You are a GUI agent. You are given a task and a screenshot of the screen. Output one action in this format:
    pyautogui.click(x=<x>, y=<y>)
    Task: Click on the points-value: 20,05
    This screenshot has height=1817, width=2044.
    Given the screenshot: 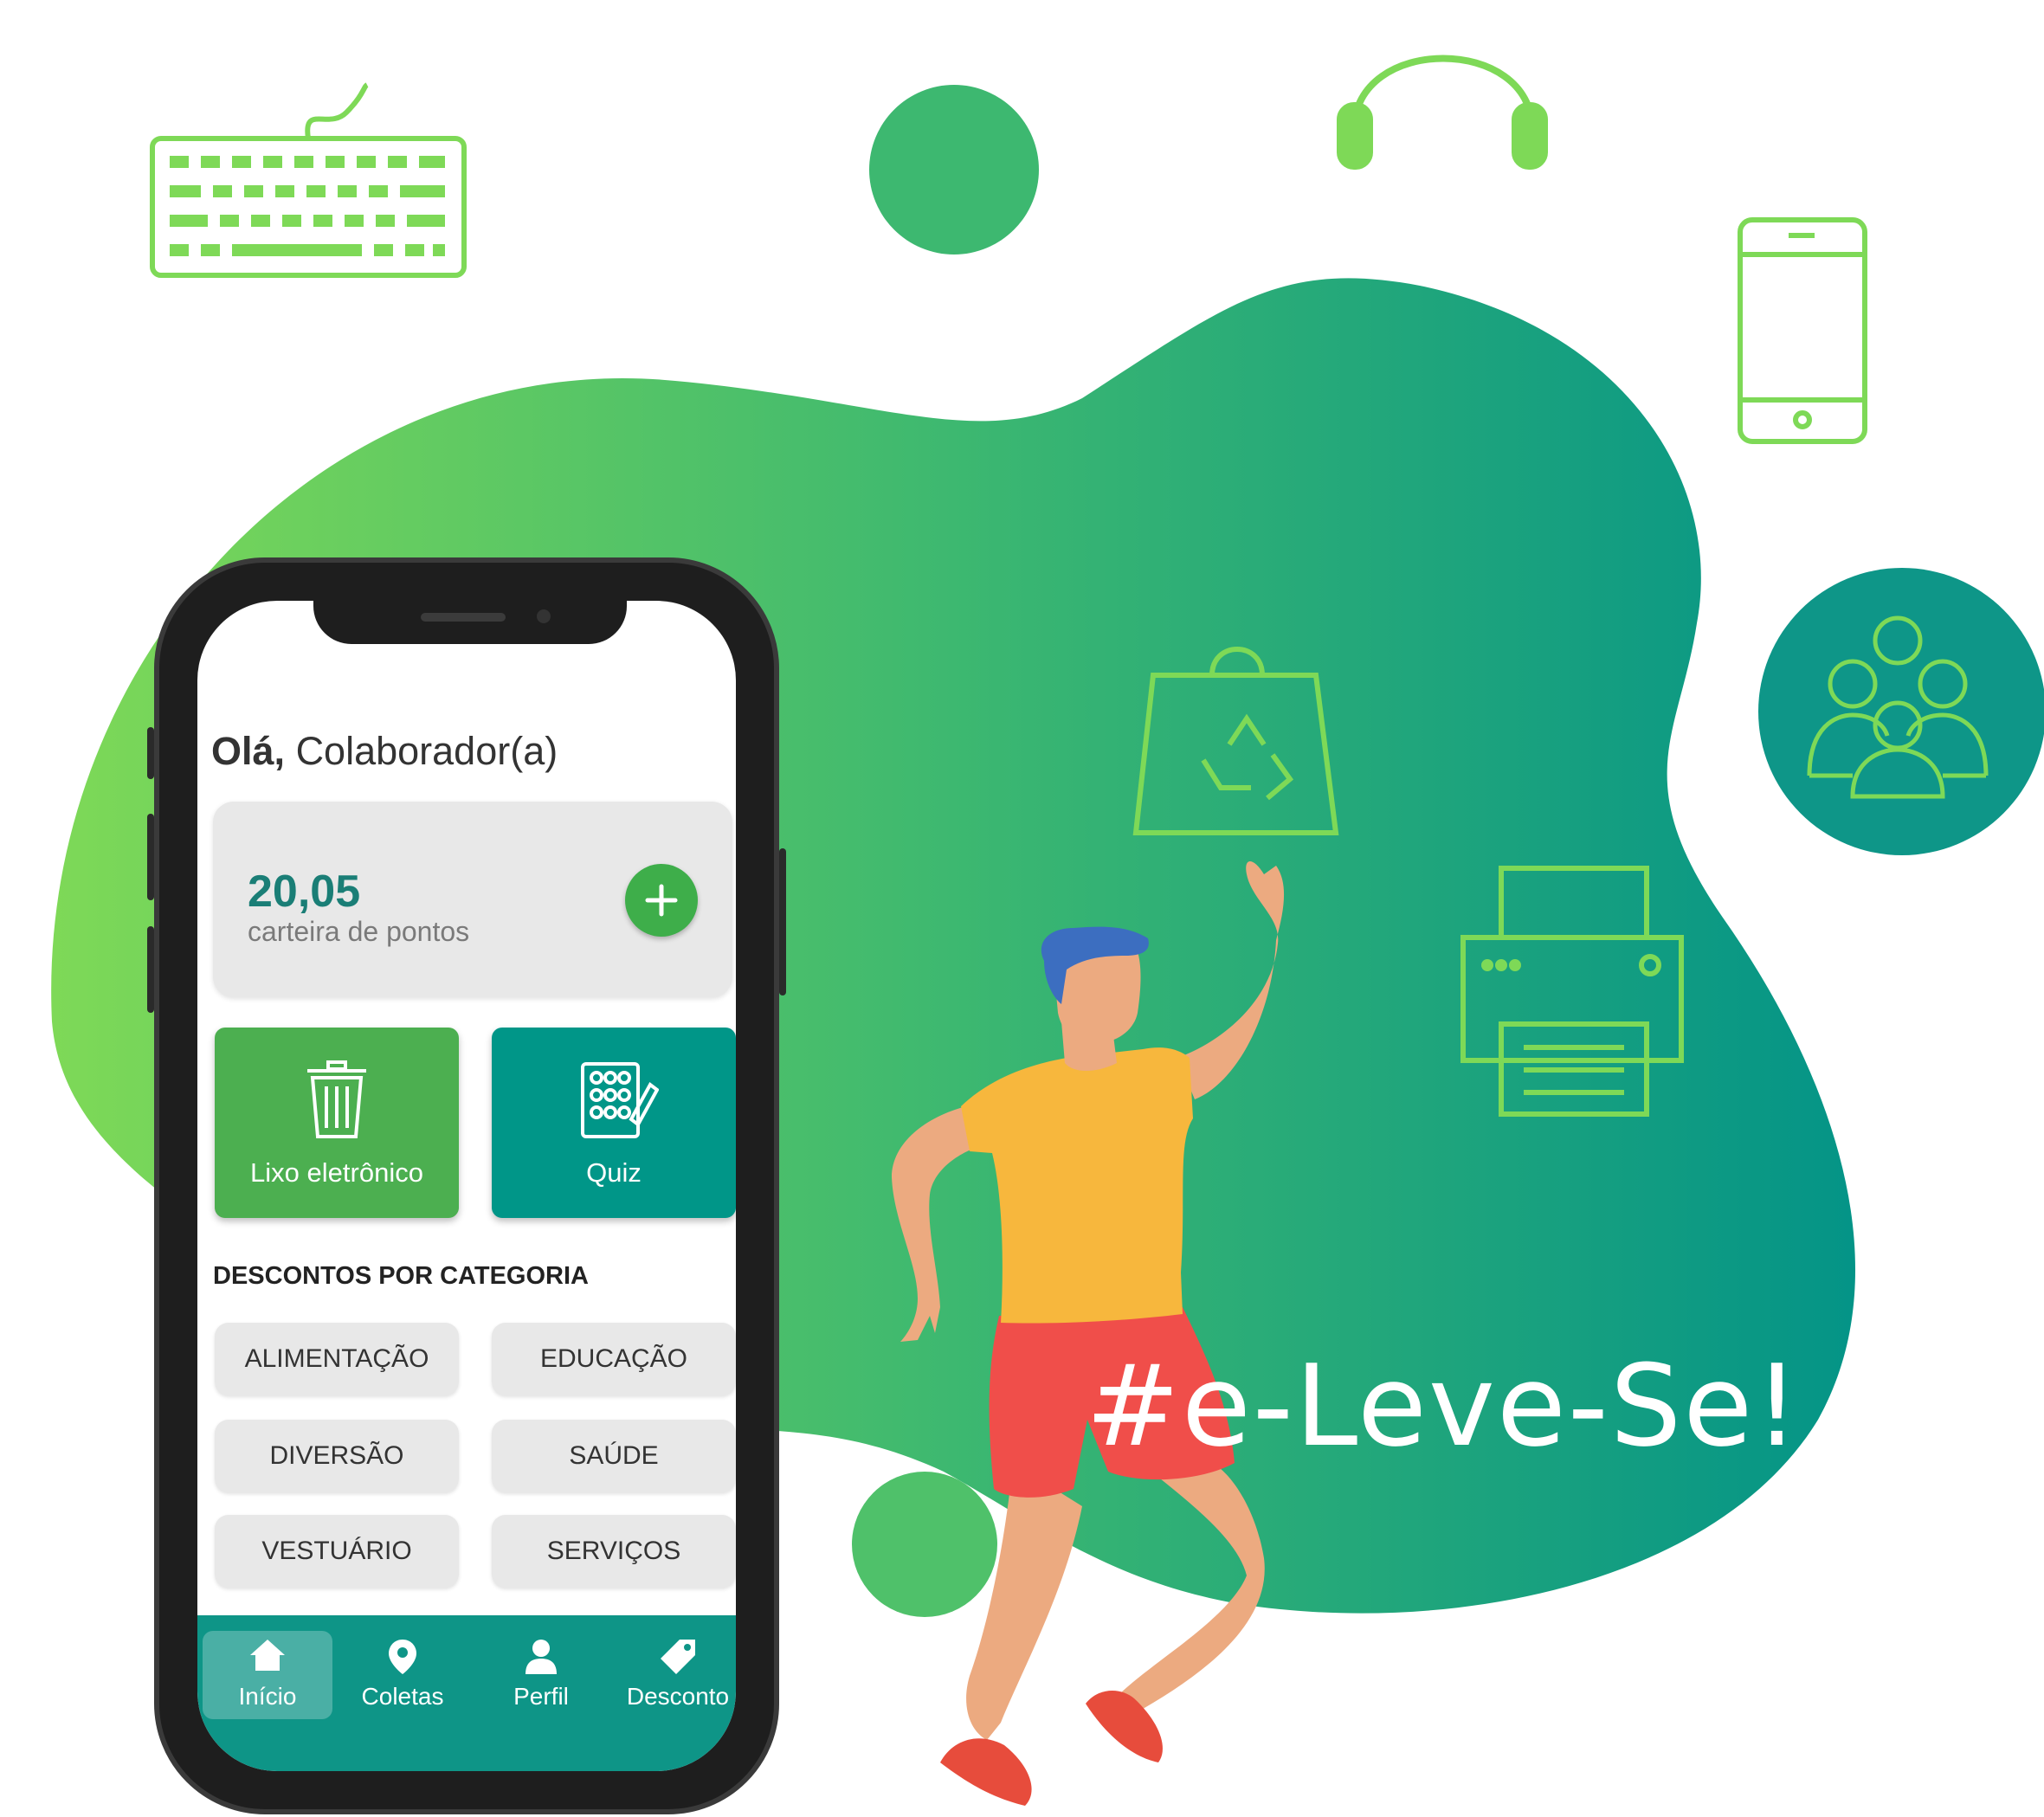 What is the action you would take?
    pyautogui.click(x=305, y=892)
    